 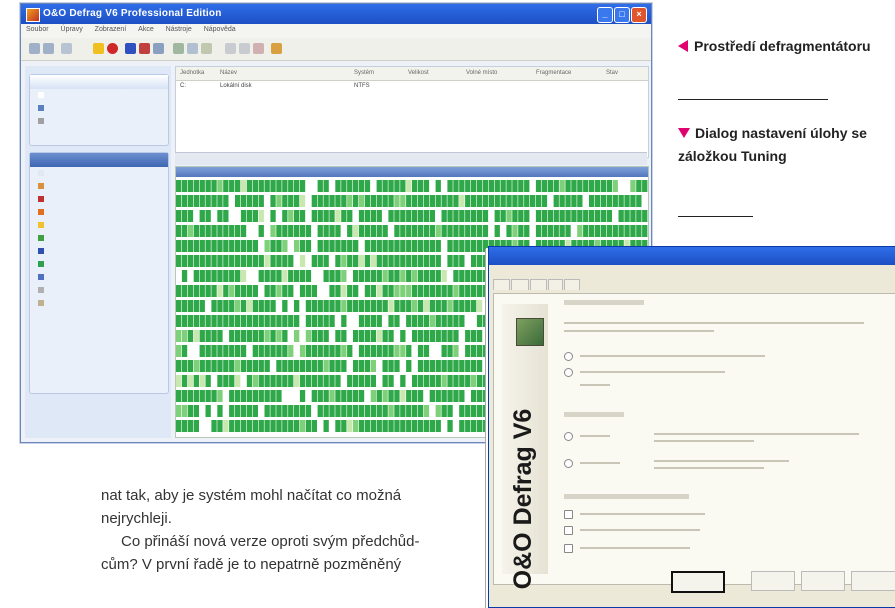 What do you see at coordinates (178, 48) in the screenshot?
I see `job-icon` at bounding box center [178, 48].